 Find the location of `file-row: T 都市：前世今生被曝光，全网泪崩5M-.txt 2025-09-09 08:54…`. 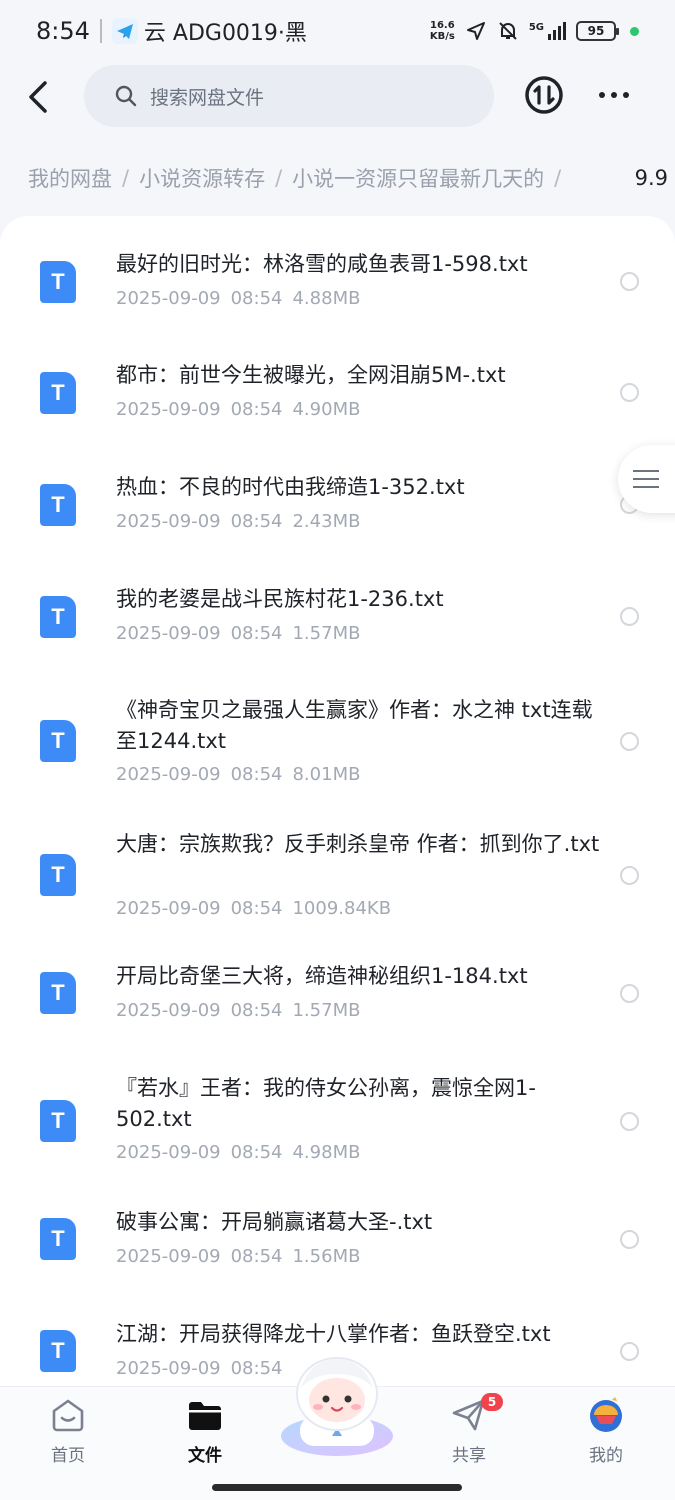

file-row: T 都市：前世今生被曝光，全网泪崩5M-.txt 2025-09-09 08:54… is located at coordinates (337, 406).